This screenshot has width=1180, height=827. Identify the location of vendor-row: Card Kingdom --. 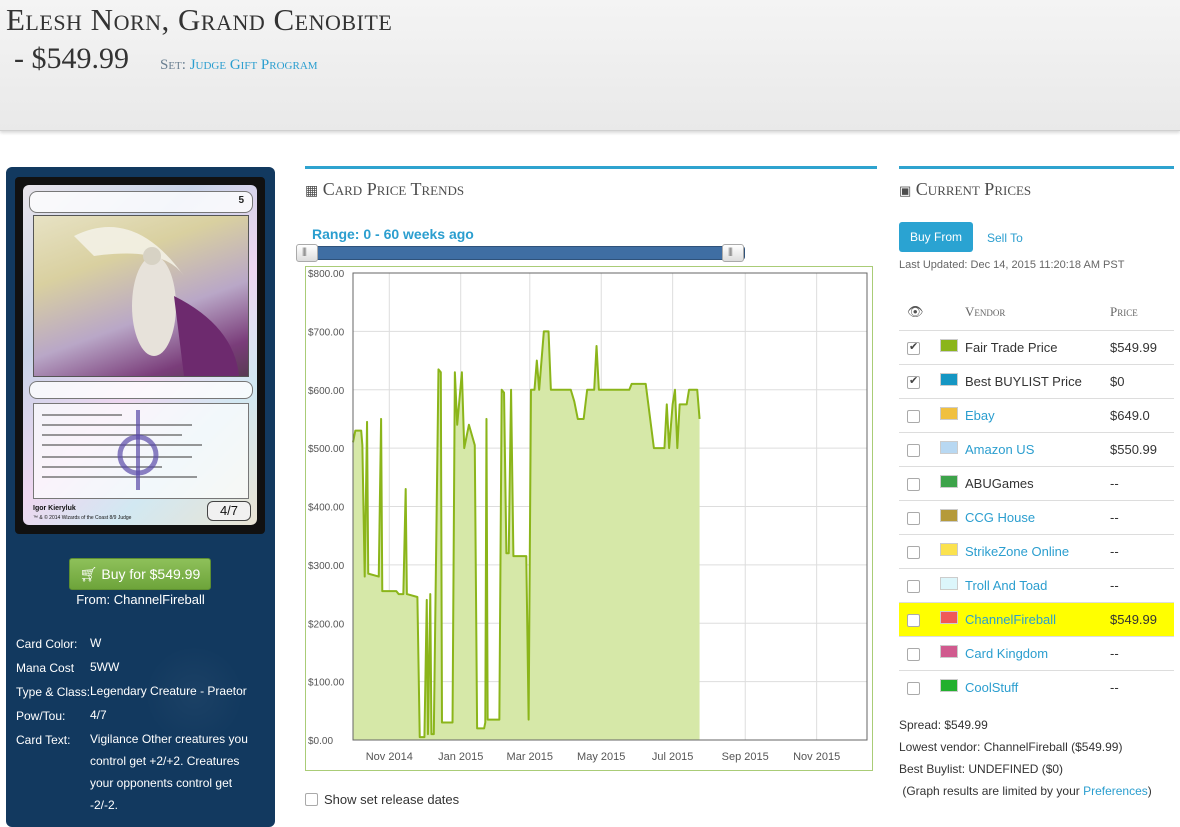
(1036, 653).